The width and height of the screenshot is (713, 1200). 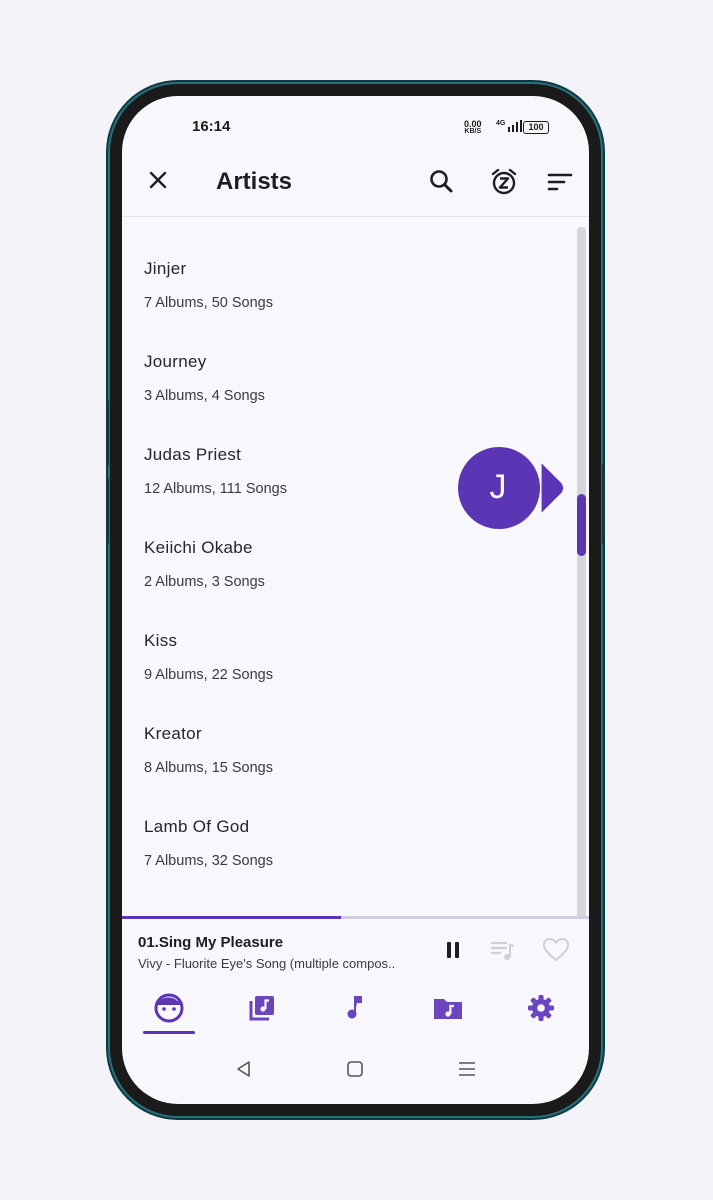 What do you see at coordinates (204, 396) in the screenshot?
I see `artist-info: 3 Albums, 4 Songs` at bounding box center [204, 396].